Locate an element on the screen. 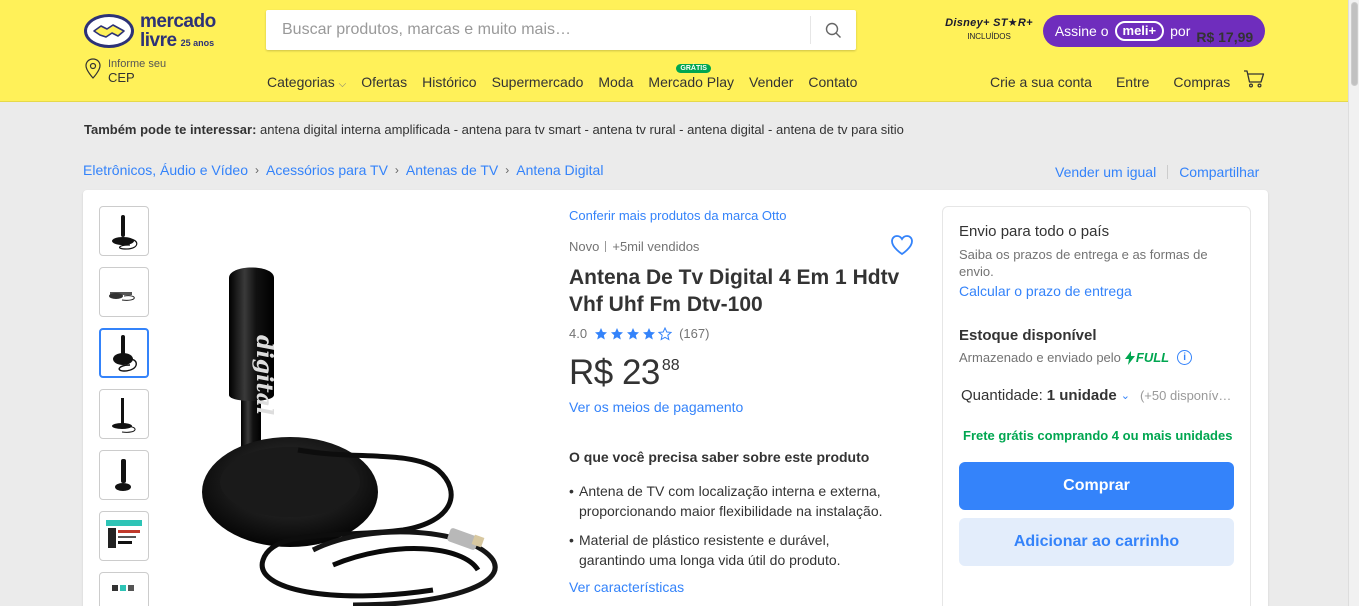  search-icon is located at coordinates (833, 30).